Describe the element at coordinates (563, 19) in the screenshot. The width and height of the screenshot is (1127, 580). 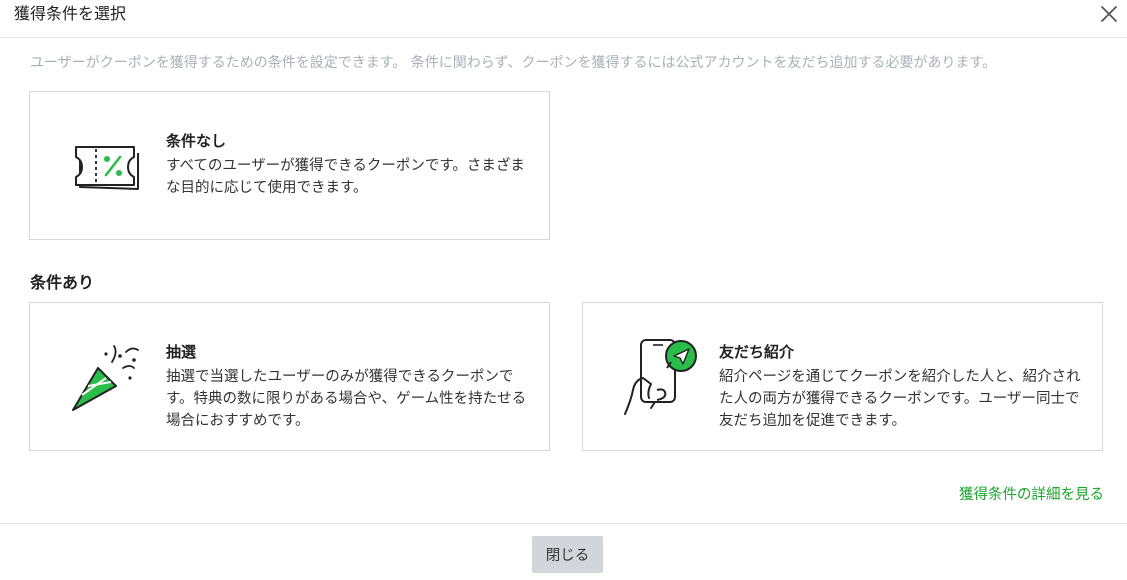
I see `dialog-header: 獲得条件を選択` at that location.